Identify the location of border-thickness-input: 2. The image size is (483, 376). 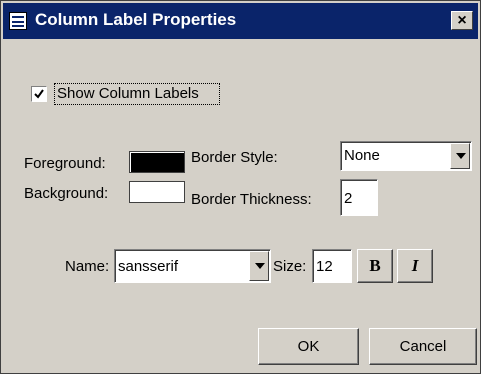
(359, 197).